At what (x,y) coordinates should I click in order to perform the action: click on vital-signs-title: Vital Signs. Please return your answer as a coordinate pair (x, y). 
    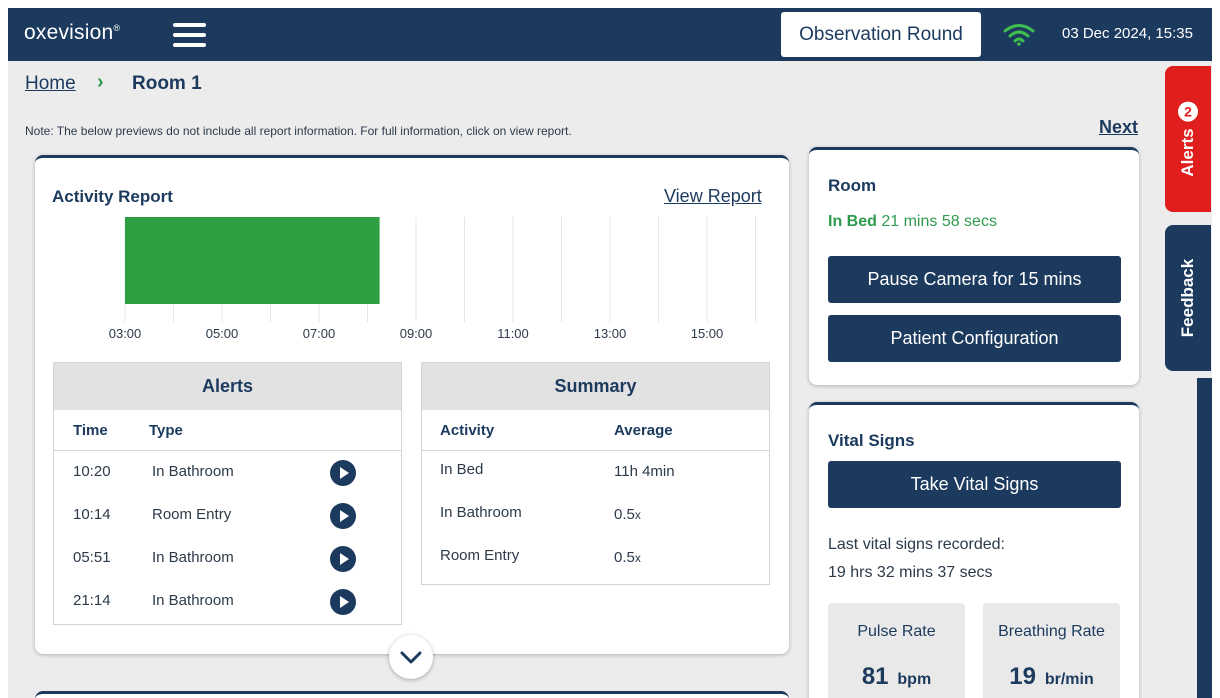
    Looking at the image, I should click on (871, 440).